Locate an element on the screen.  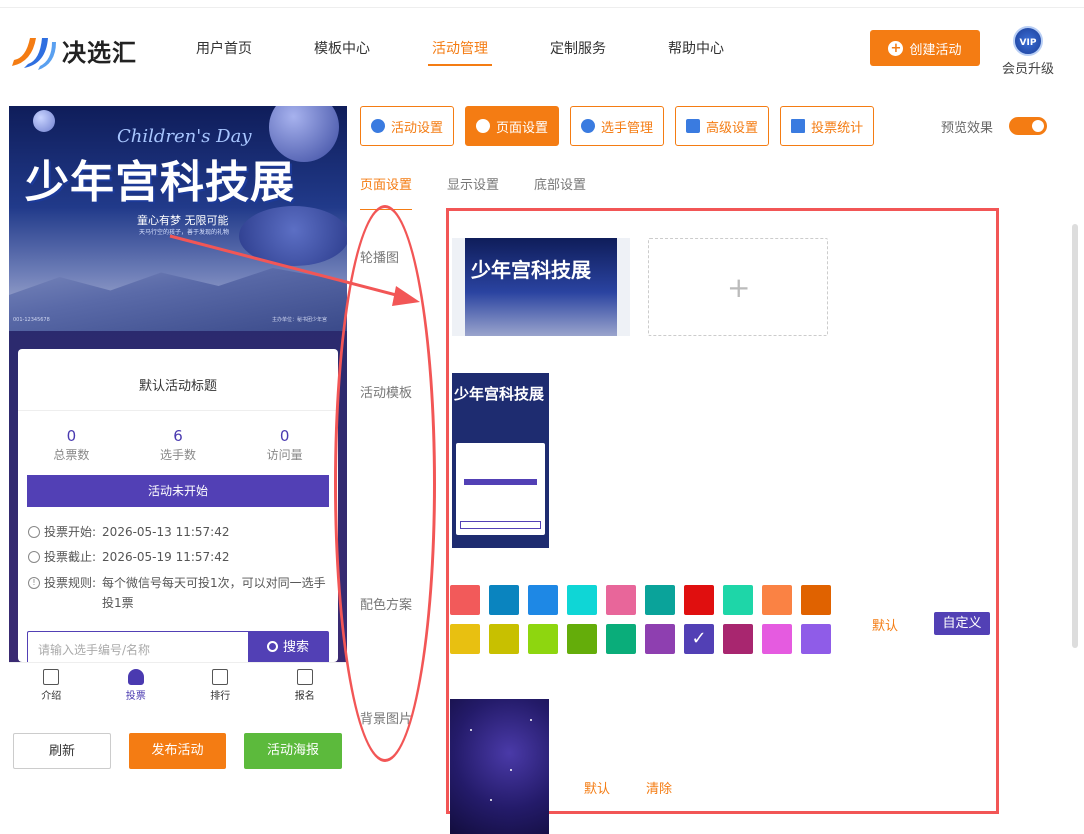
template-thumb-title: 少年宫科技展 is located at coordinates (499, 394).